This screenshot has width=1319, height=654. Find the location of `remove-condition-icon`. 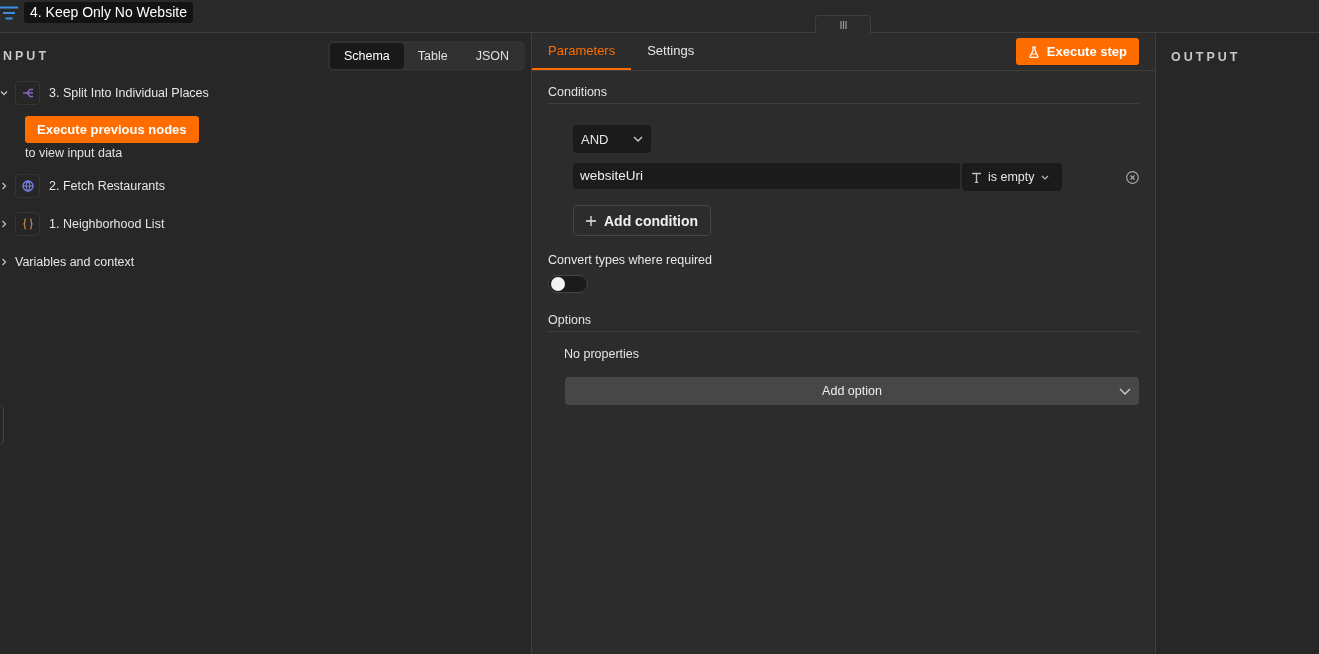

remove-condition-icon is located at coordinates (1132, 177).